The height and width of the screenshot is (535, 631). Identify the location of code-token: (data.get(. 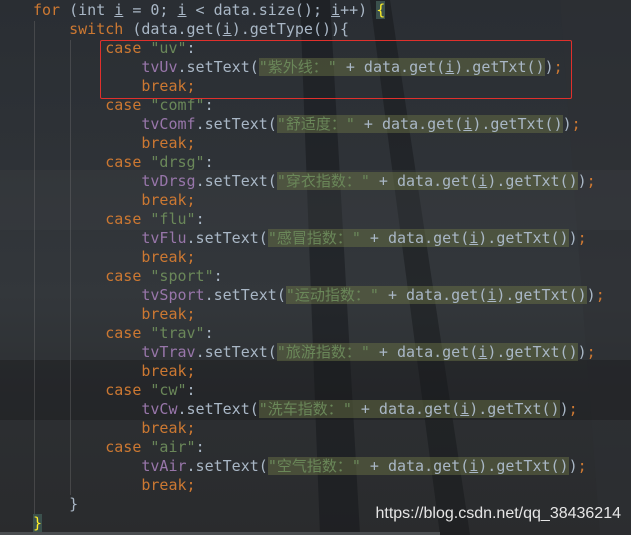
(173, 29).